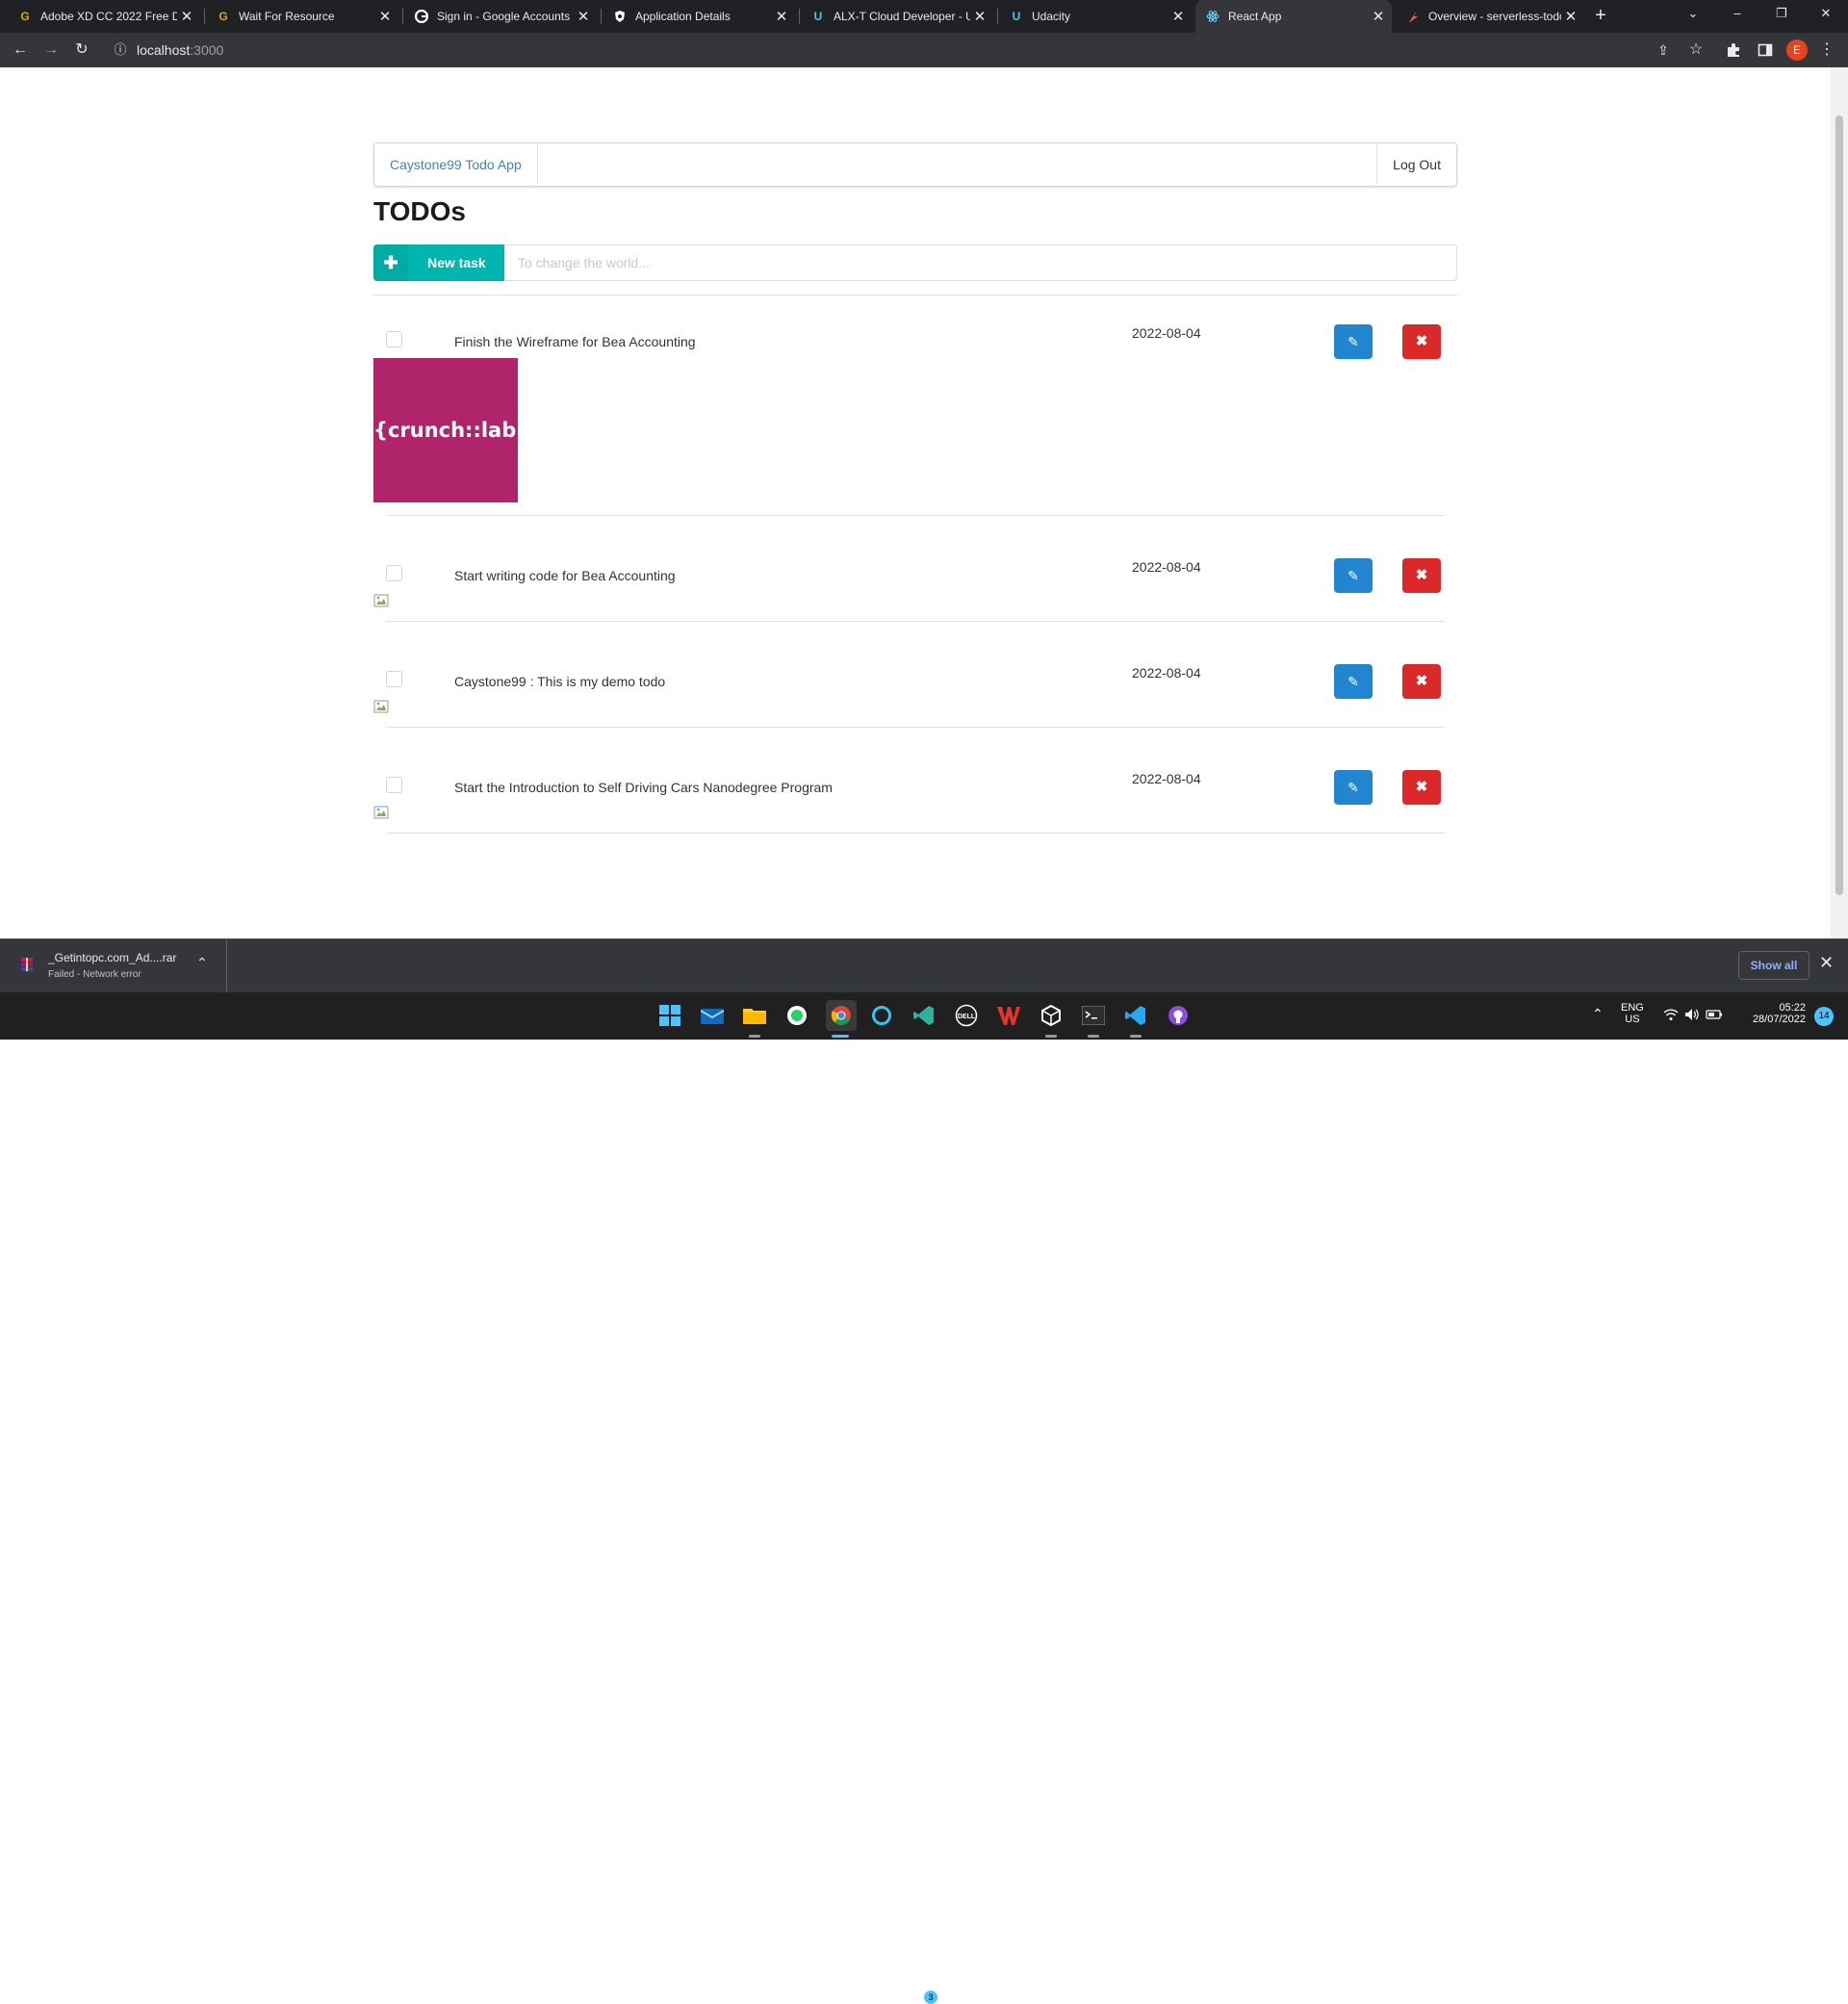 The image size is (1848, 2004). Describe the element at coordinates (699, 16) in the screenshot. I see `browser-tab: Application Details ✕` at that location.